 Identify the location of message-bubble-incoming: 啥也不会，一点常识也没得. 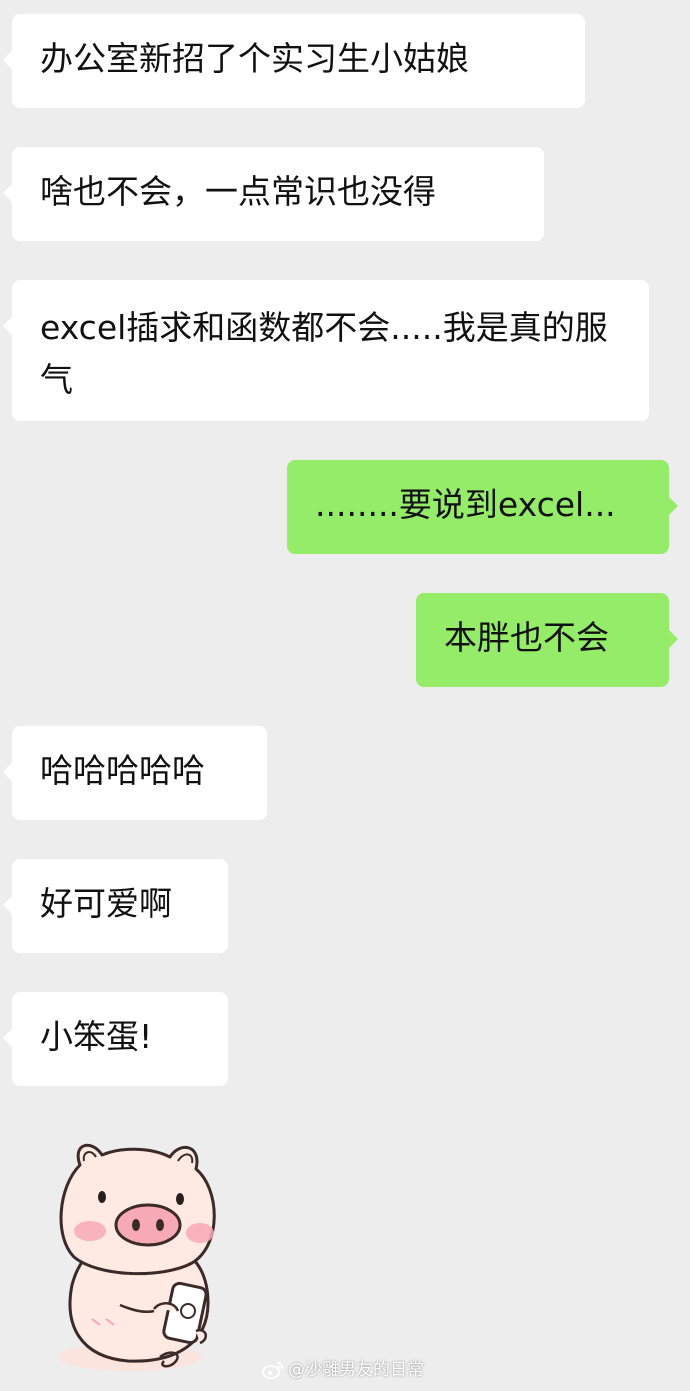
(273, 194).